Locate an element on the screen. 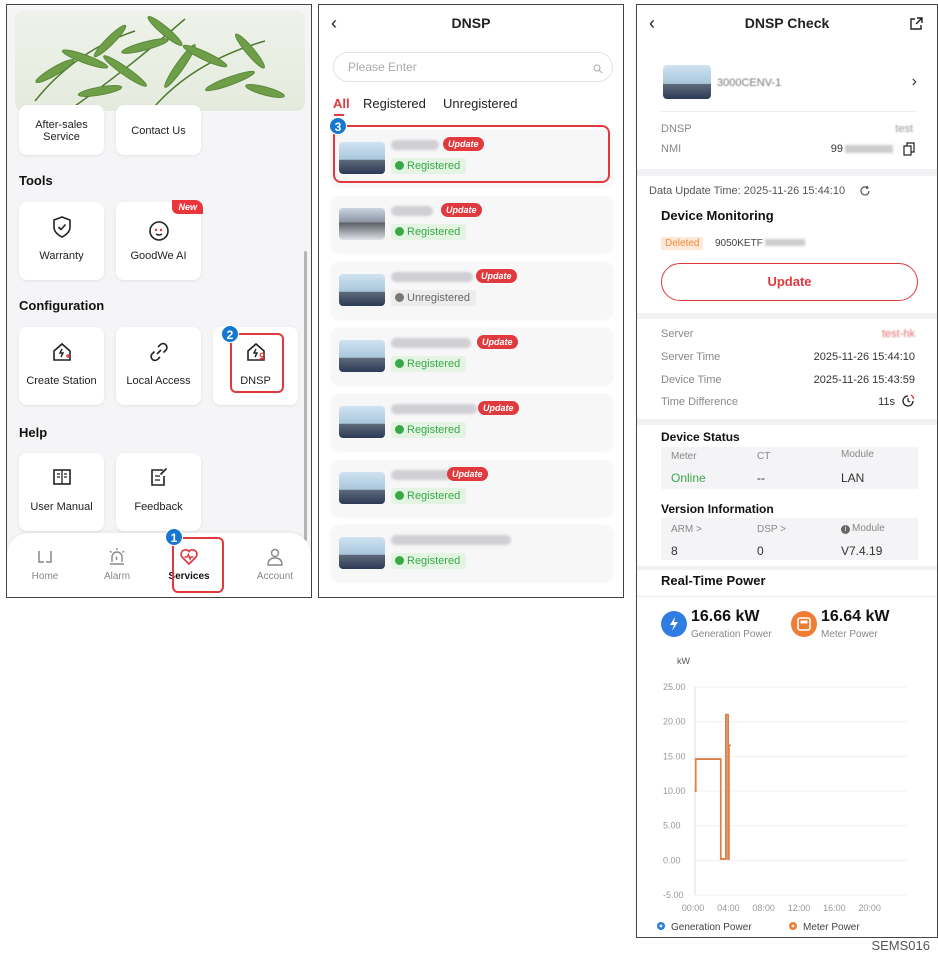 The image size is (938, 957). create-station-tile: Create Station is located at coordinates (61, 366).